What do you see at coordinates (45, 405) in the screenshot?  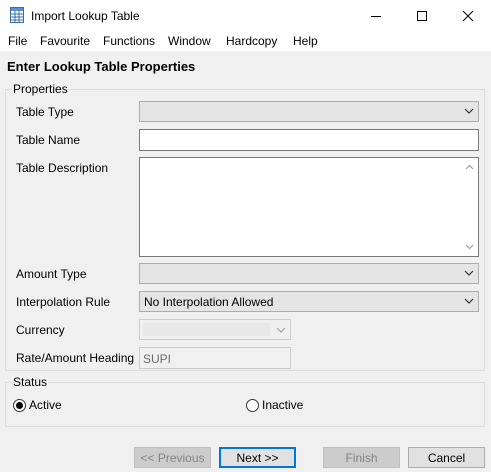 I see `active-radio-label: Active` at bounding box center [45, 405].